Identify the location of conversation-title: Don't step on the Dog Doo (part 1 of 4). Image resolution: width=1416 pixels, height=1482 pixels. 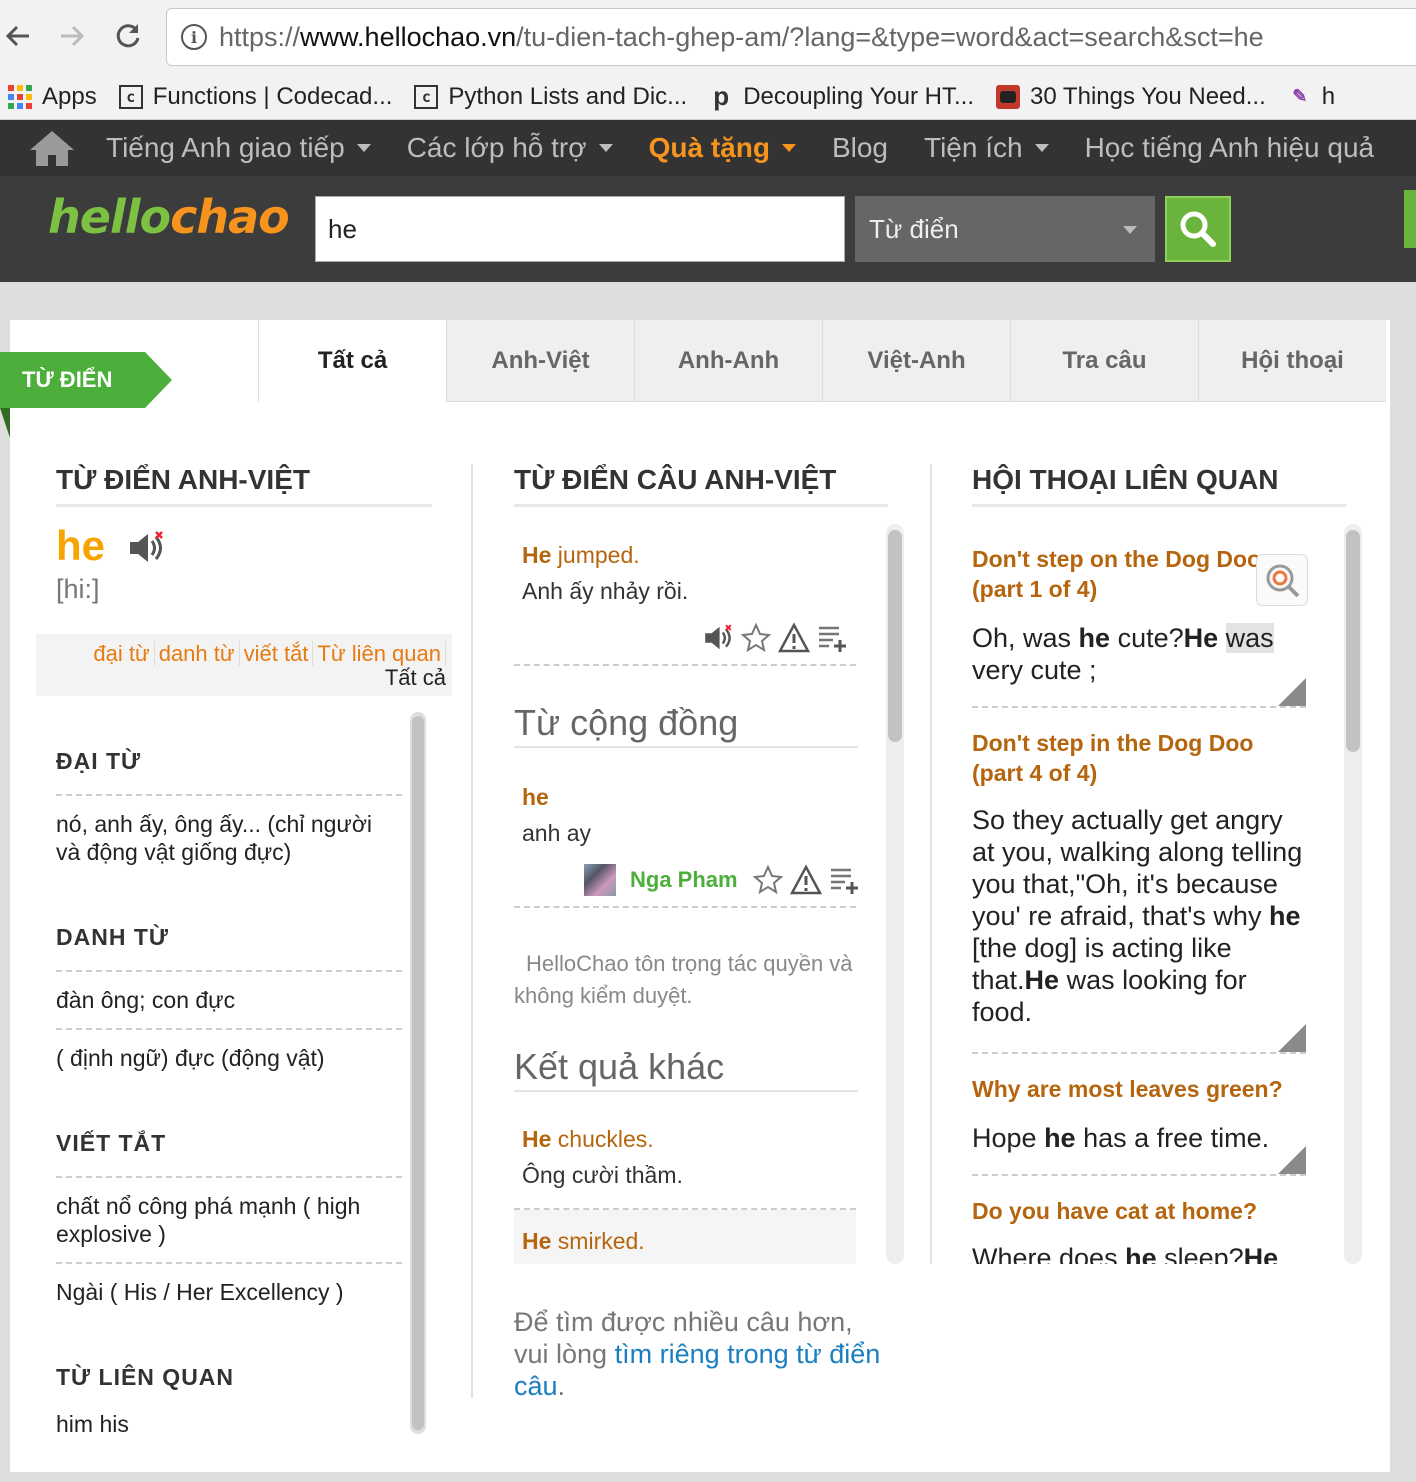
(1122, 574).